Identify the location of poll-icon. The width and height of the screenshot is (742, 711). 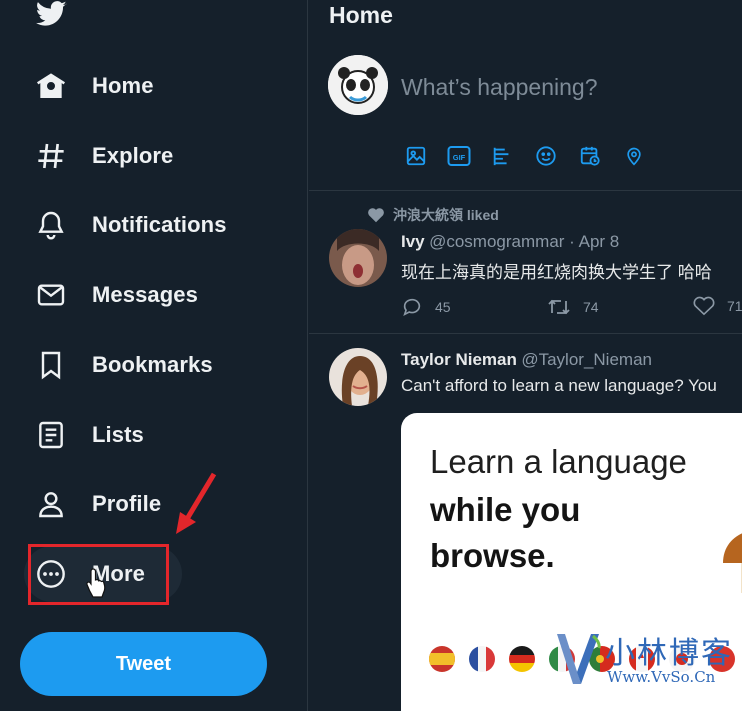
(502, 156).